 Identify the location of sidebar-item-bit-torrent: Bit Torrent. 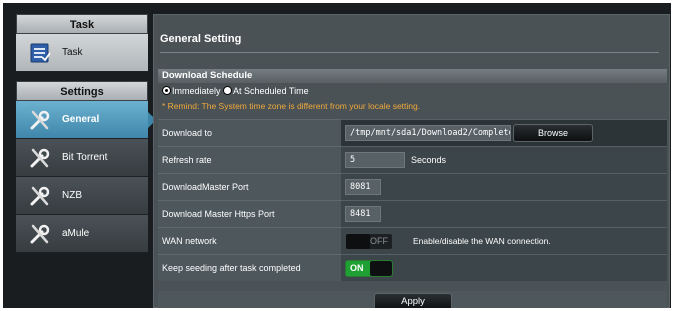
(82, 158).